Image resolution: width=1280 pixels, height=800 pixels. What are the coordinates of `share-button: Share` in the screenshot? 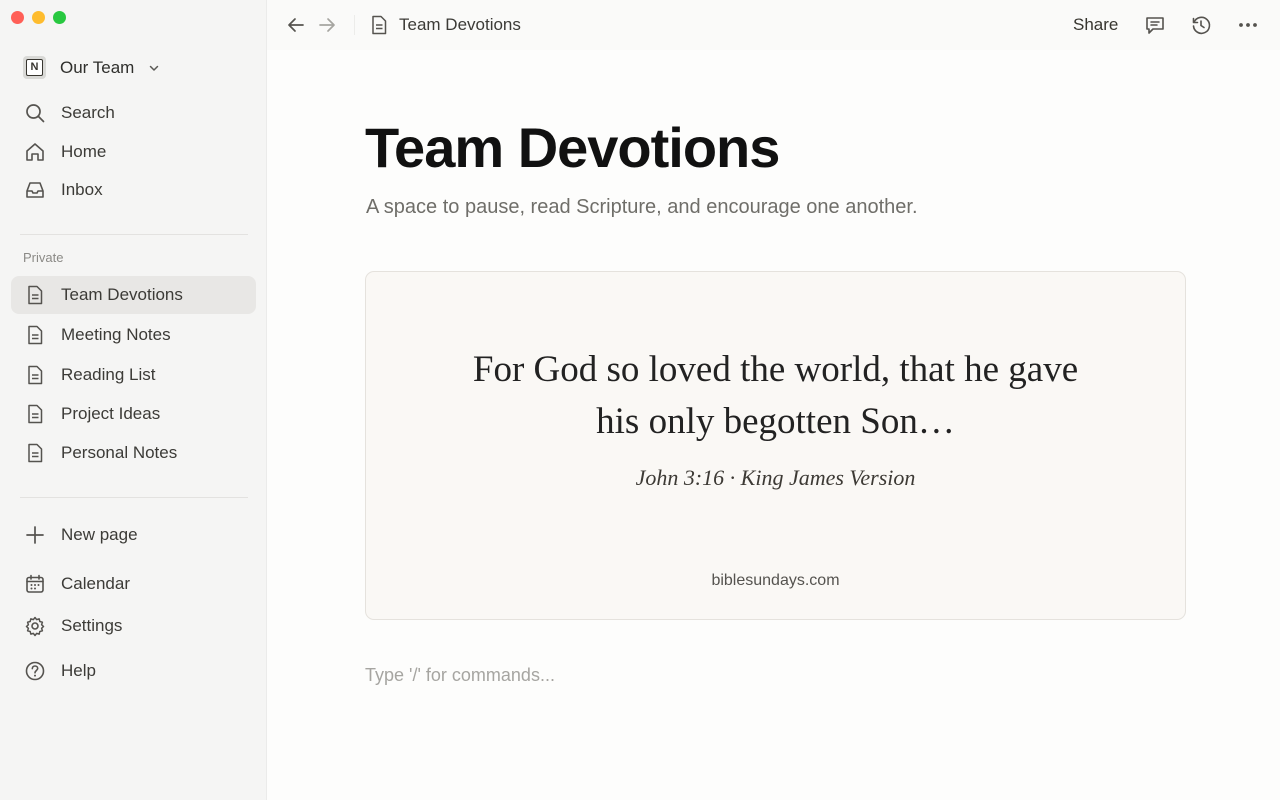 It's located at (1095, 25).